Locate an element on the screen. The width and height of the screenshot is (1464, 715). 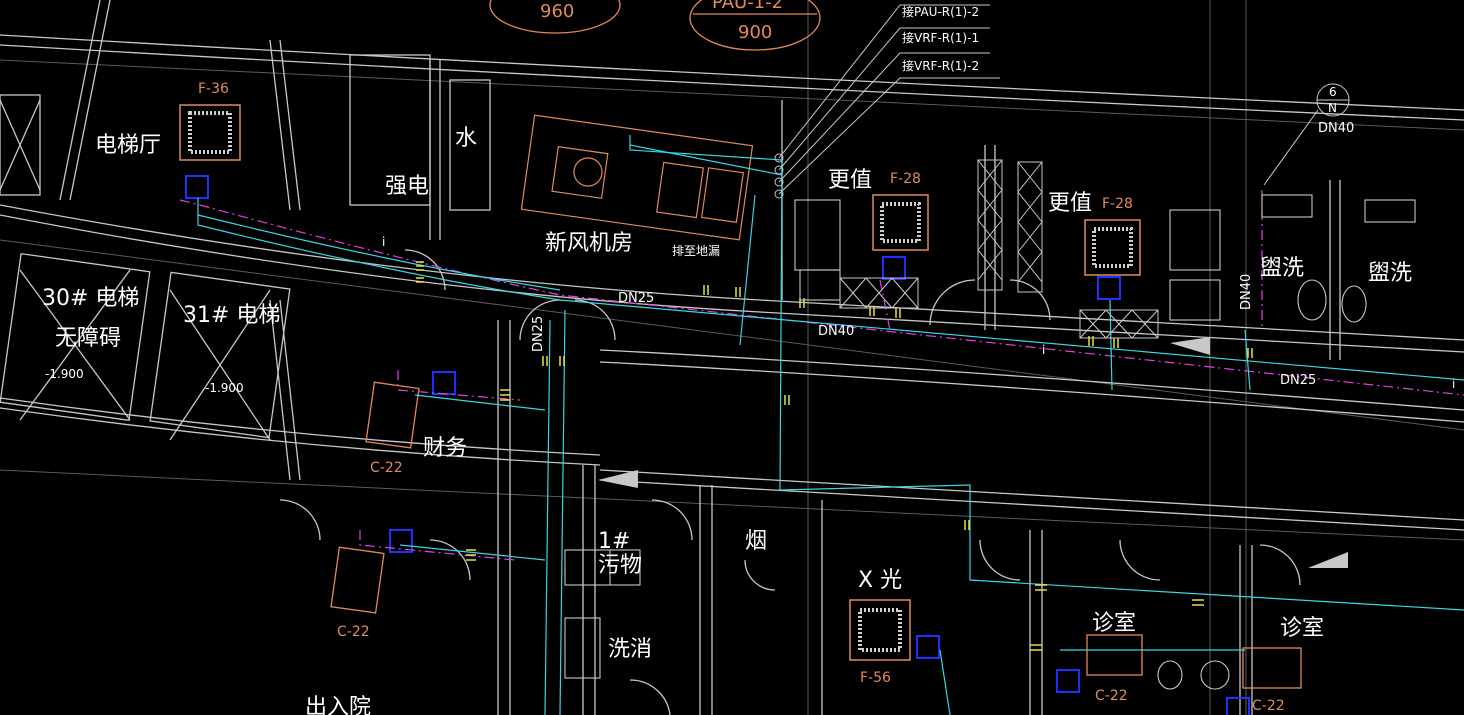
tag-f56: F-56 is located at coordinates (875, 678).